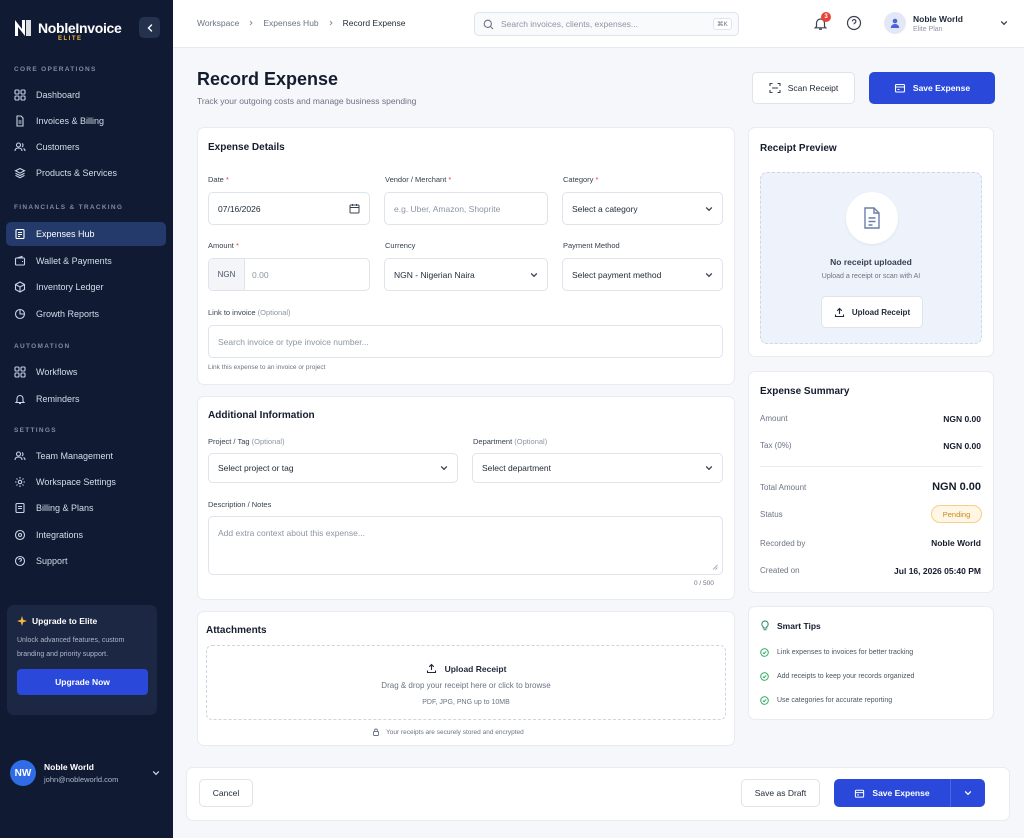 Image resolution: width=1024 pixels, height=838 pixels. I want to click on user-plan: Elite Plan, so click(928, 29).